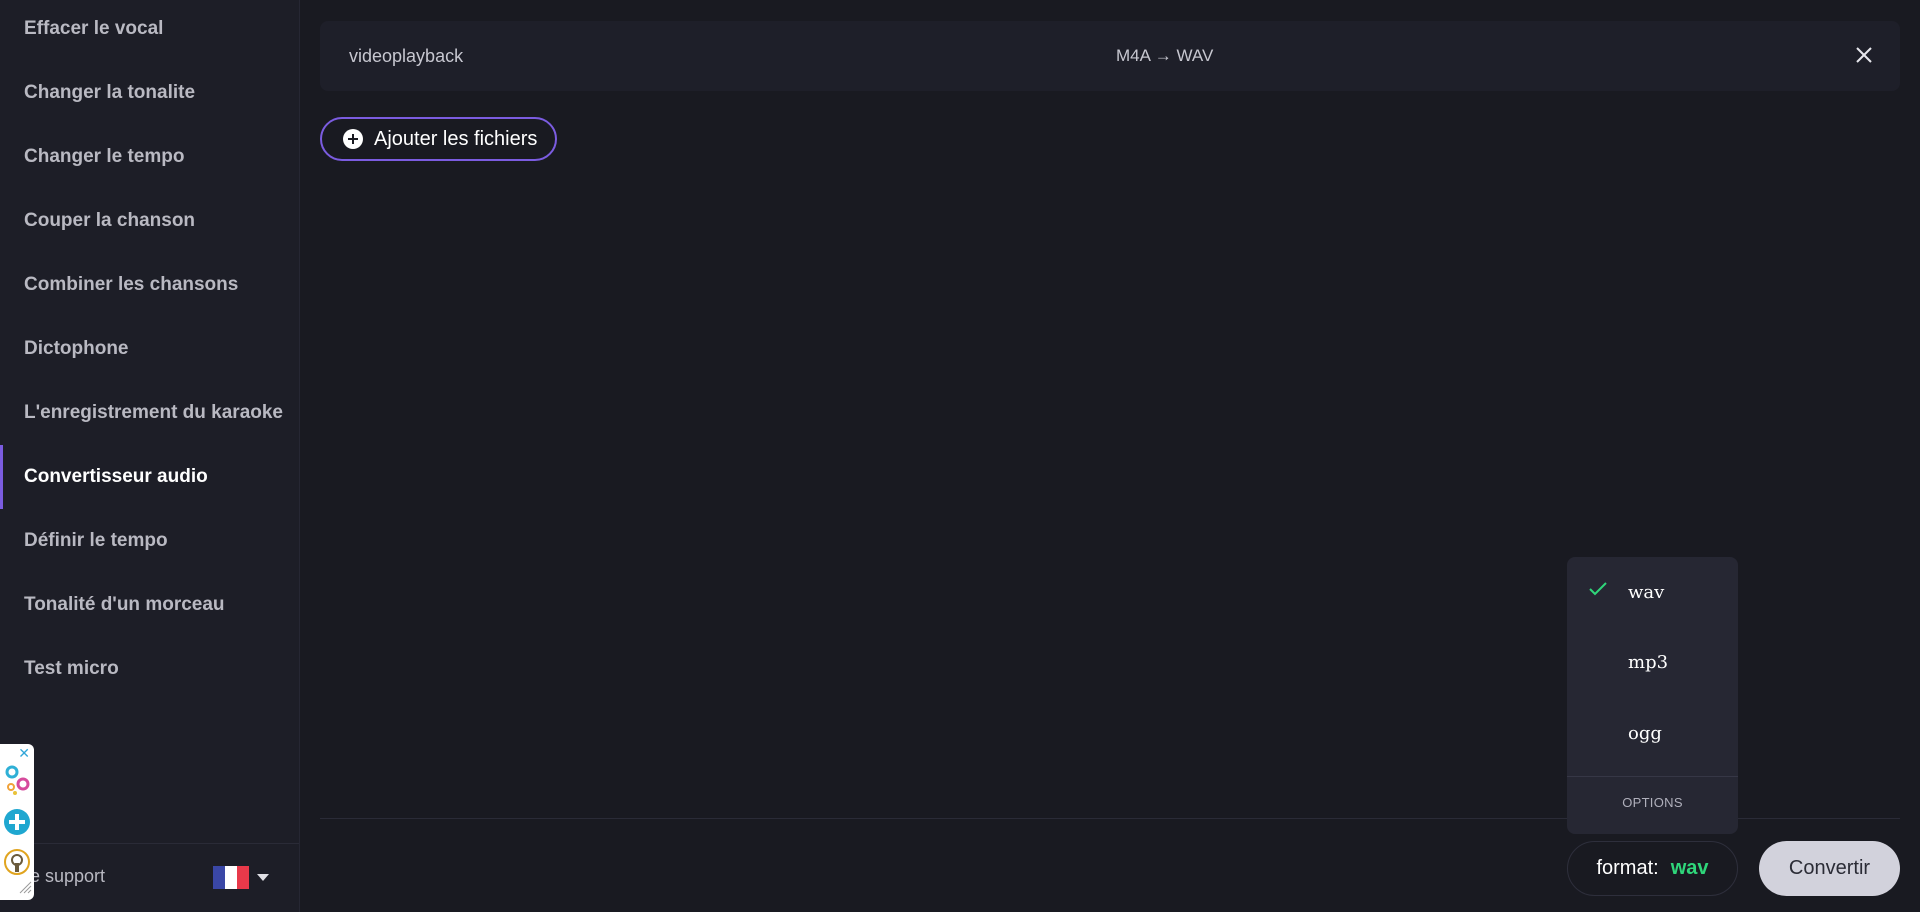 This screenshot has height=912, width=1920. What do you see at coordinates (1864, 55) in the screenshot?
I see `close-icon` at bounding box center [1864, 55].